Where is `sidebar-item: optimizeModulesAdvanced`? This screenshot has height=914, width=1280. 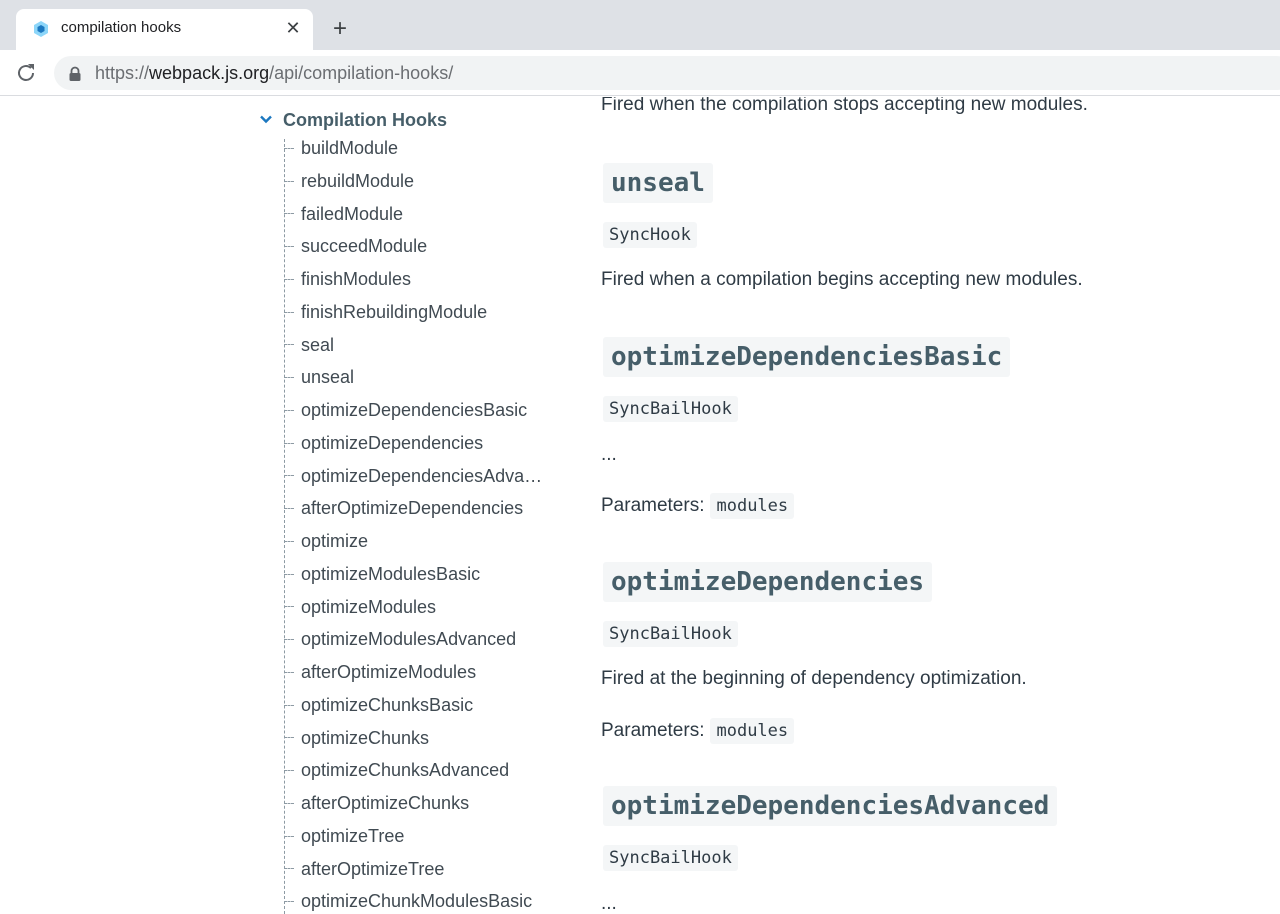 sidebar-item: optimizeModulesAdvanced is located at coordinates (414, 641).